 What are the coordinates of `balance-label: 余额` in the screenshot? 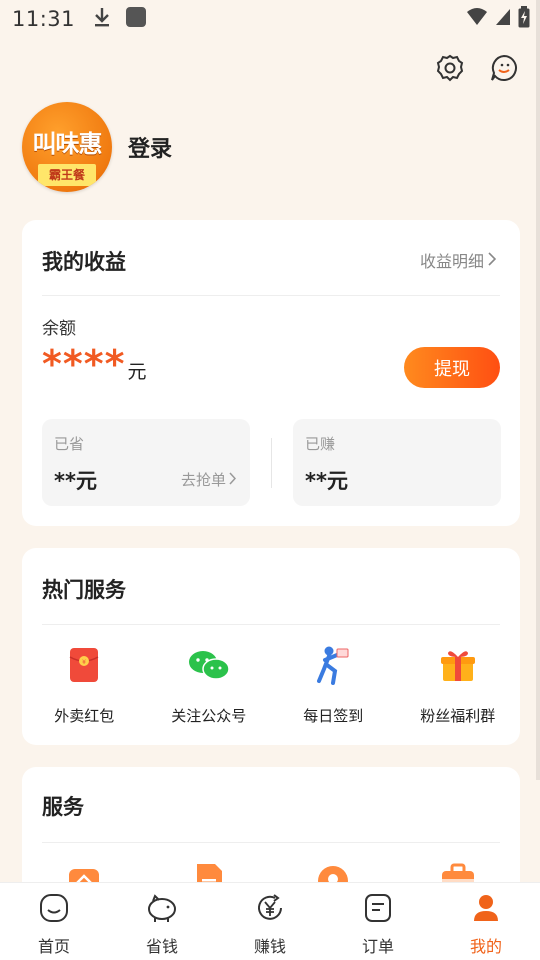 It's located at (59, 329).